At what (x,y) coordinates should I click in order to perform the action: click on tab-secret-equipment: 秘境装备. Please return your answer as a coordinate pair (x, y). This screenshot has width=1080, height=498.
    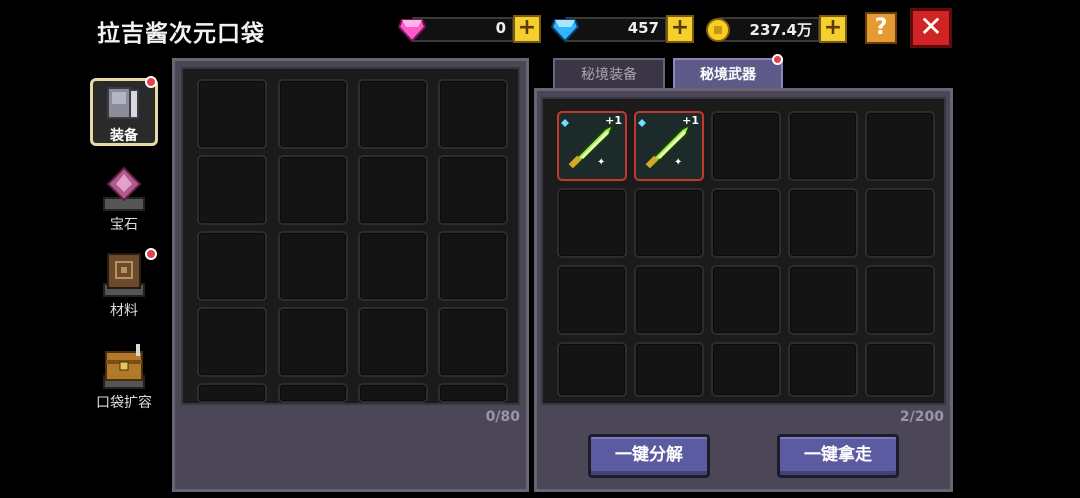
    Looking at the image, I should click on (609, 74).